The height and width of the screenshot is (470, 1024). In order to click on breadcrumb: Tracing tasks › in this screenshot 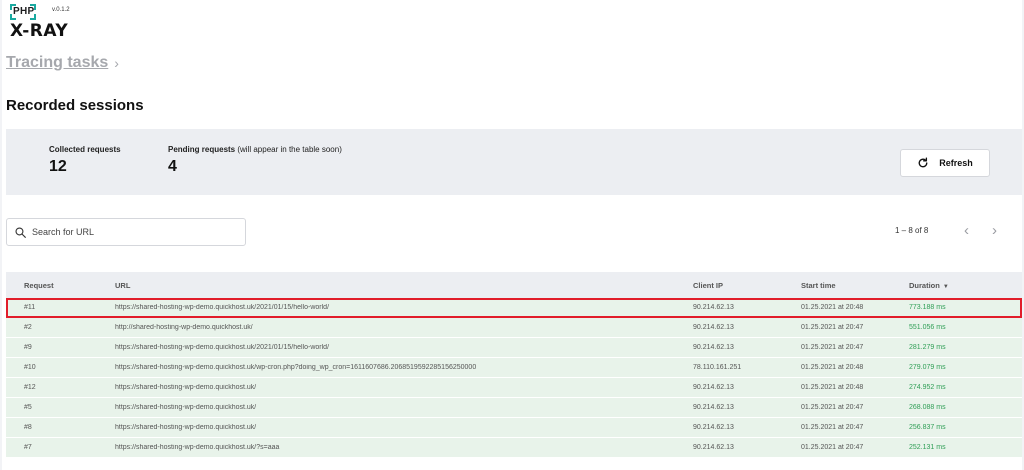, I will do `click(62, 63)`.